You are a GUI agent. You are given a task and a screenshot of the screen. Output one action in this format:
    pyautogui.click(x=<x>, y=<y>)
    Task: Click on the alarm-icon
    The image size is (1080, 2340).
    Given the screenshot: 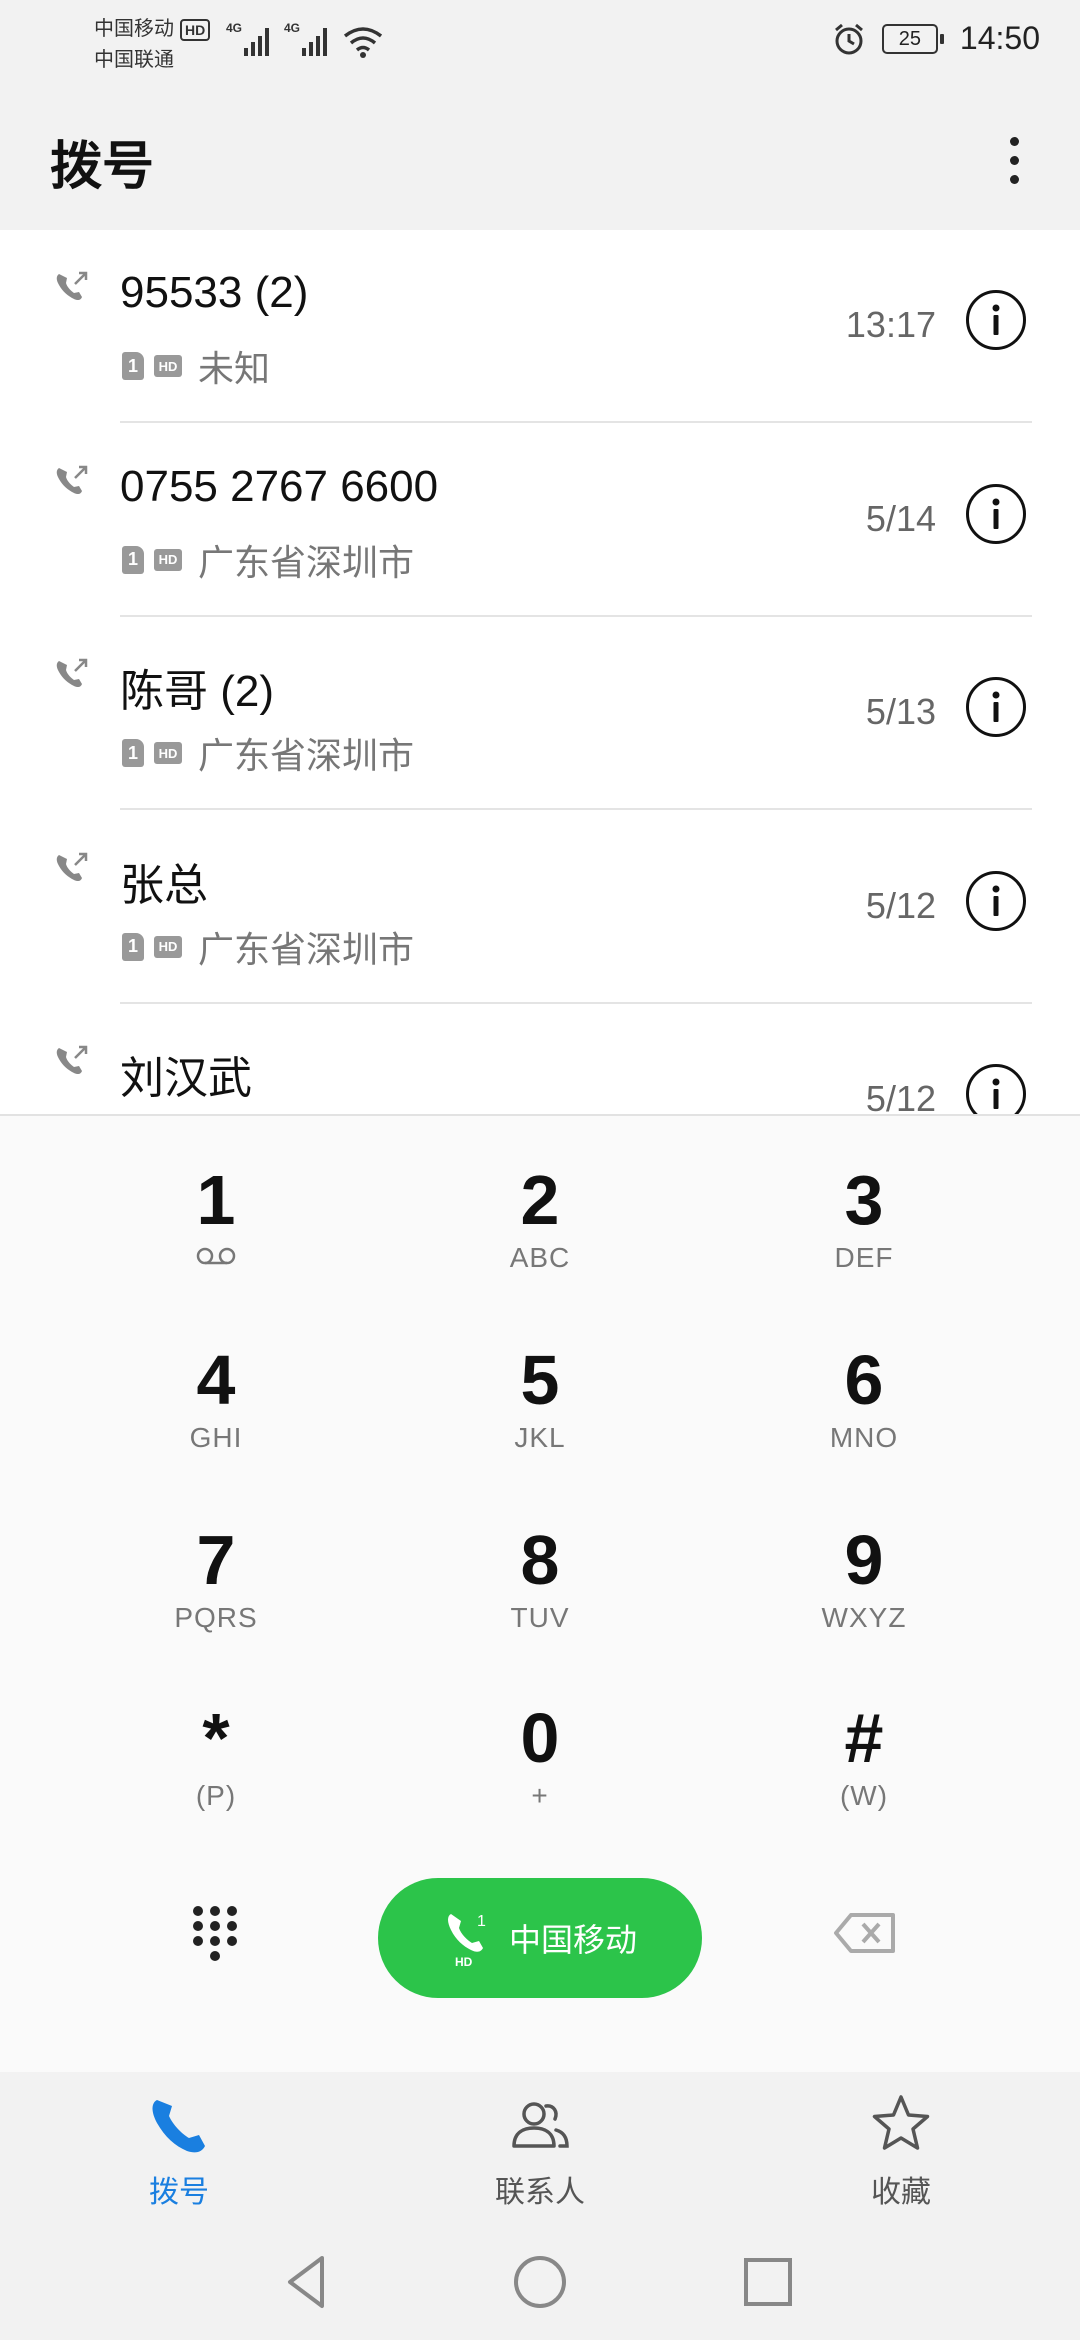 What is the action you would take?
    pyautogui.click(x=848, y=38)
    